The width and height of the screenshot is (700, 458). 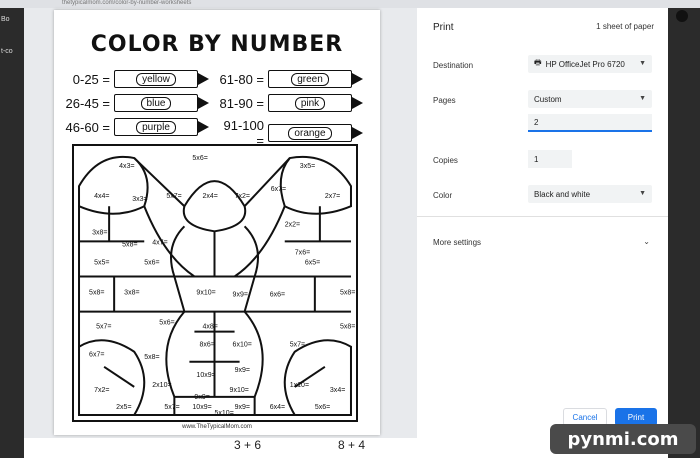 What do you see at coordinates (307, 166) in the screenshot?
I see `cell-label: 3x5=` at bounding box center [307, 166].